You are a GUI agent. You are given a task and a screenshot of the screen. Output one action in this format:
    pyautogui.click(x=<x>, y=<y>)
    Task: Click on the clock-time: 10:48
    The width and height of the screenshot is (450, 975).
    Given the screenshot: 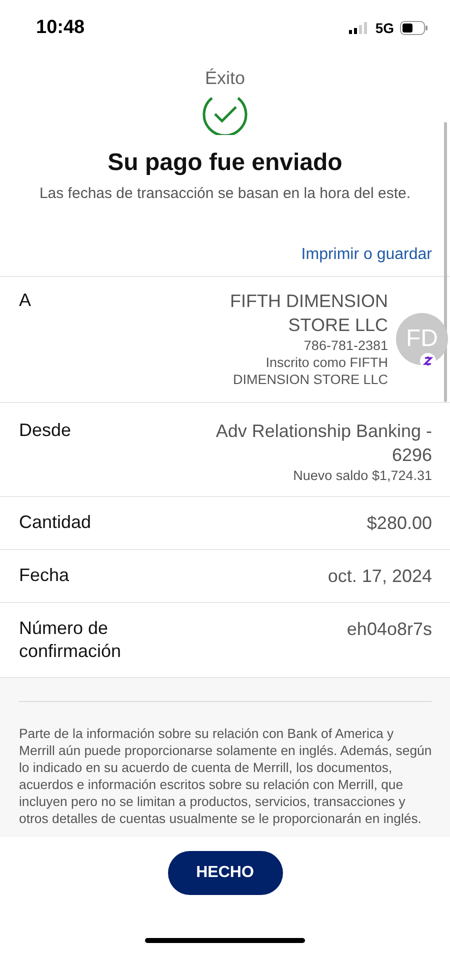 What is the action you would take?
    pyautogui.click(x=60, y=28)
    